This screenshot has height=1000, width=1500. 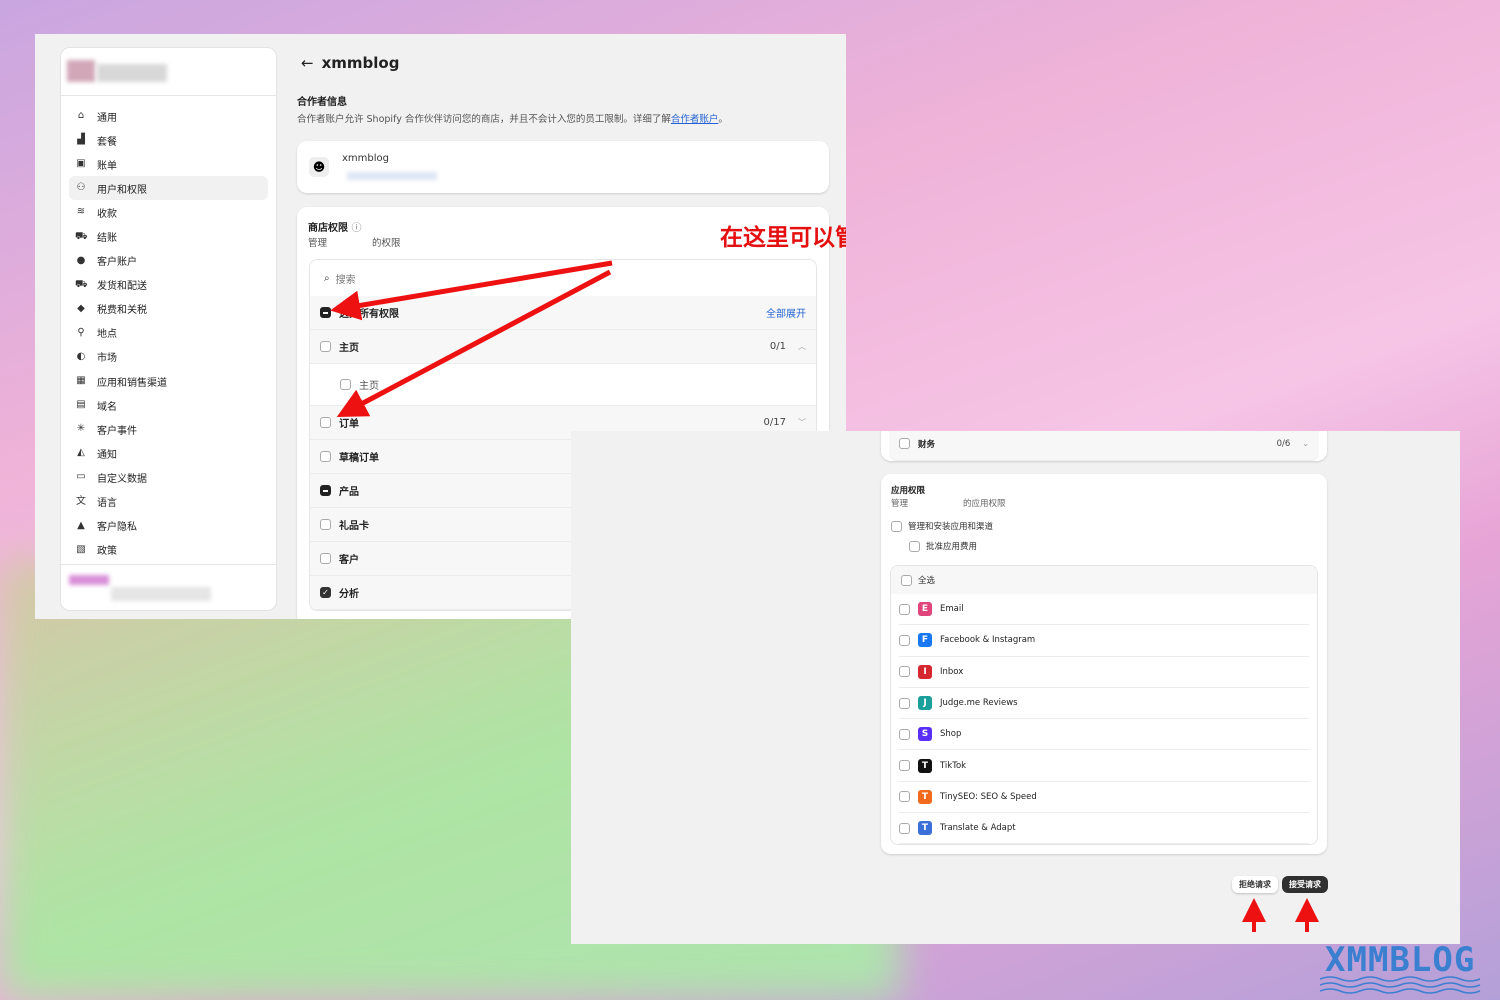 What do you see at coordinates (1400, 985) in the screenshot?
I see `watermark-waves` at bounding box center [1400, 985].